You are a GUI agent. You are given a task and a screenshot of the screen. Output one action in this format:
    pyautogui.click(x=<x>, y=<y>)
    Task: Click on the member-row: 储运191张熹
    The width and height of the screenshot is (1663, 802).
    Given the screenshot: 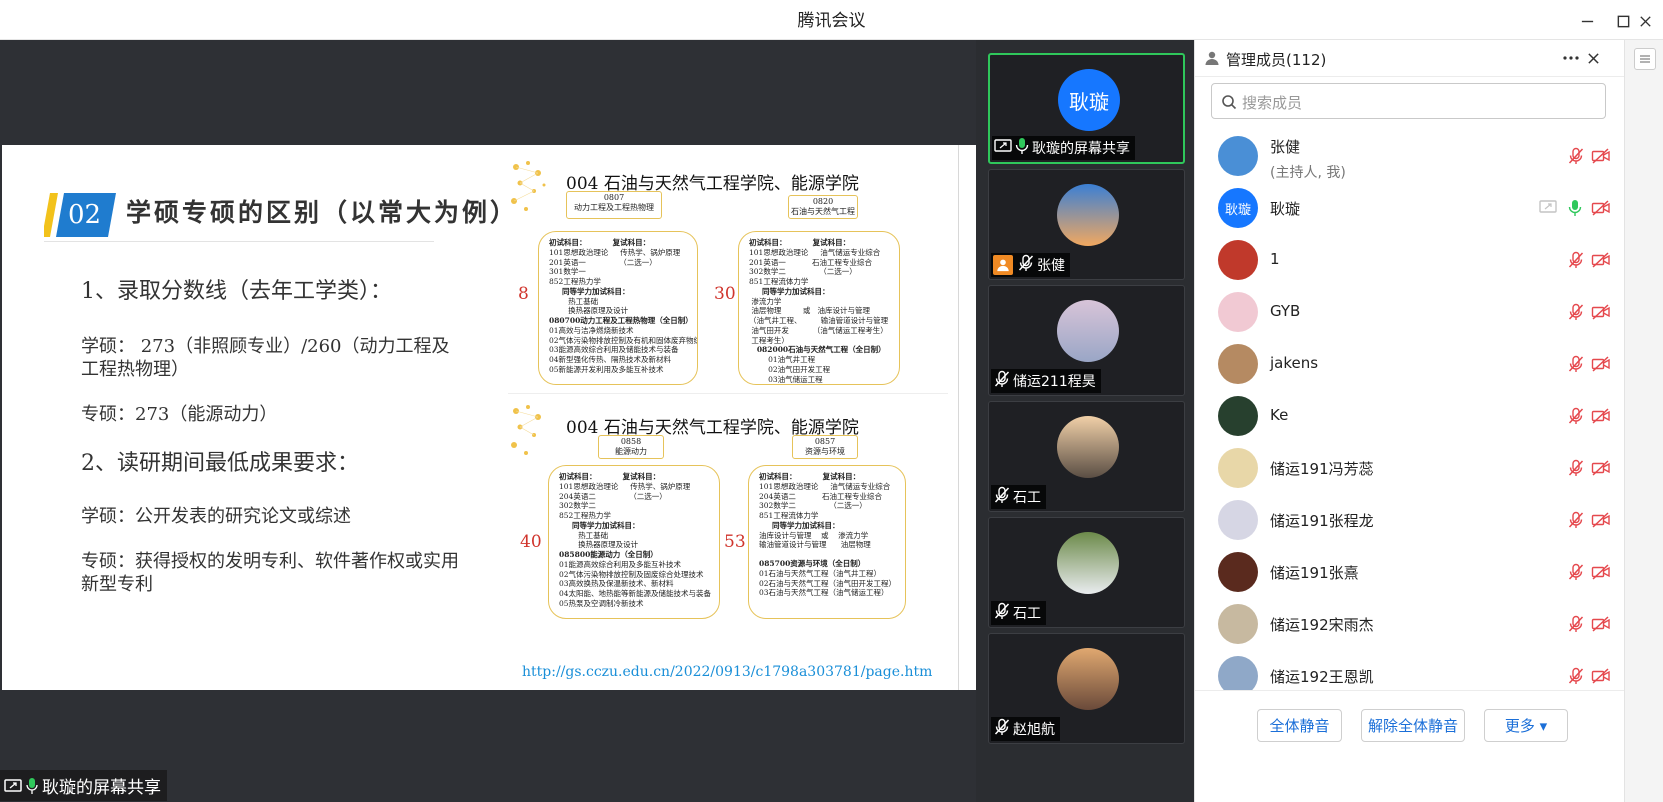 What is the action you would take?
    pyautogui.click(x=1410, y=572)
    